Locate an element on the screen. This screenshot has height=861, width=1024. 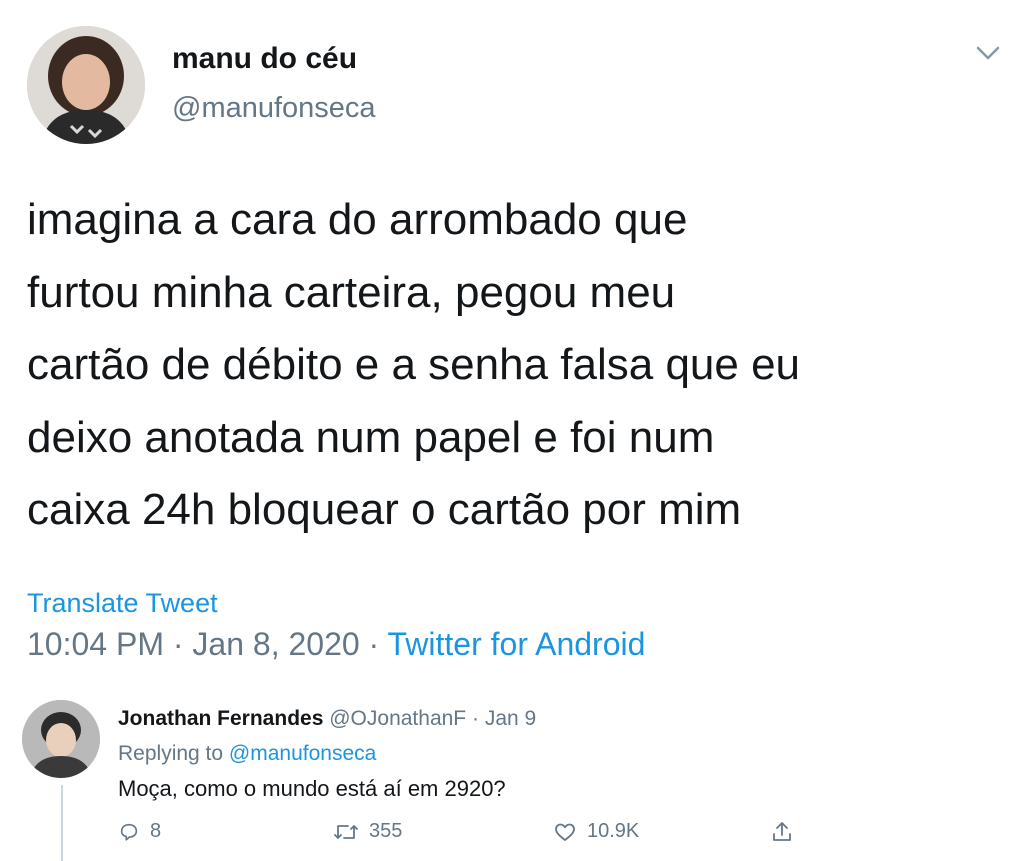
like-button: 10.9K is located at coordinates (596, 831).